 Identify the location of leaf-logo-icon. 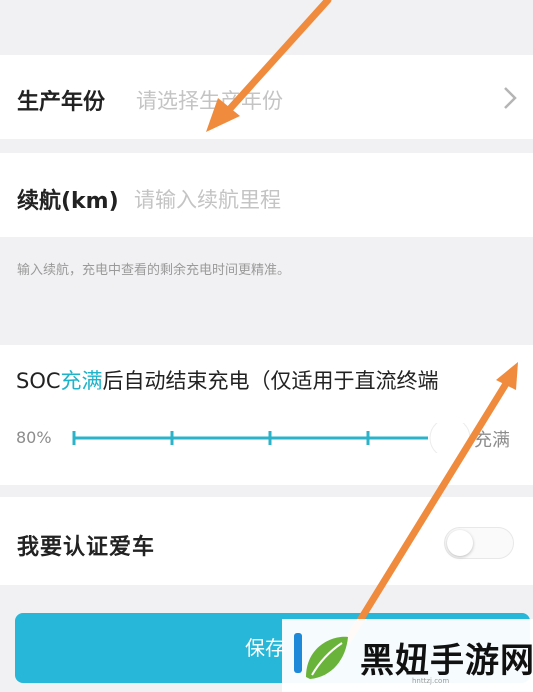
(321, 656).